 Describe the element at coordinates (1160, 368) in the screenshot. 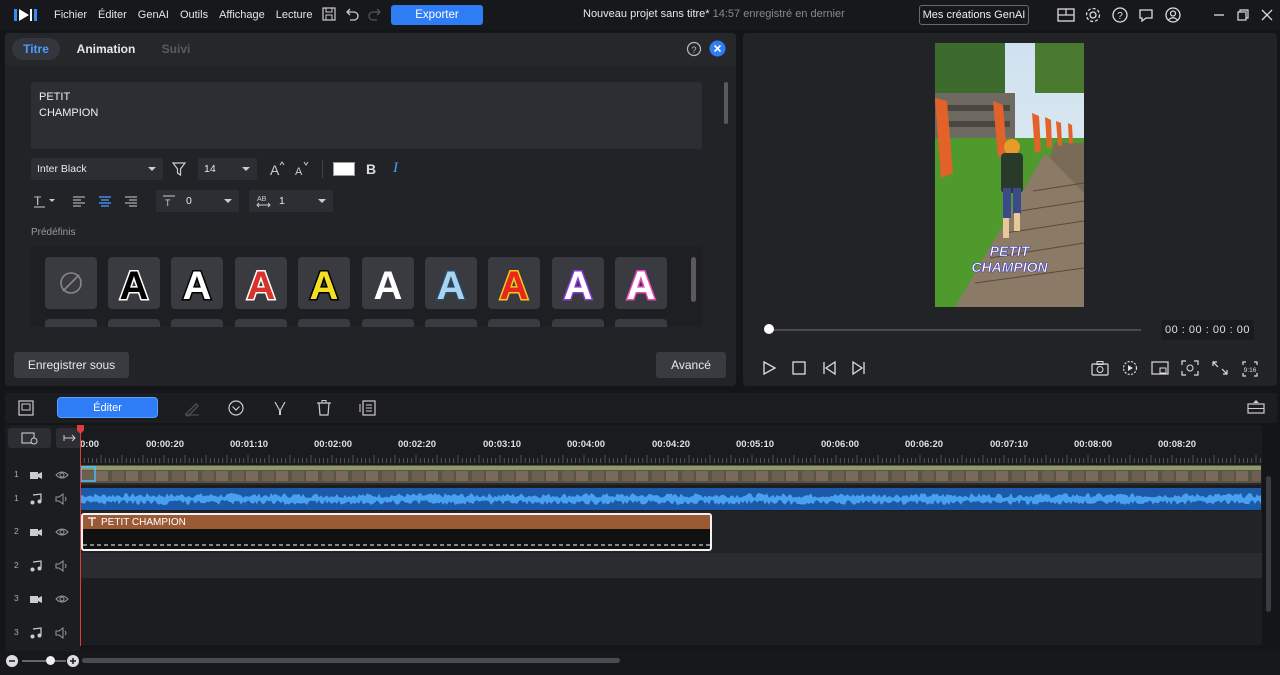

I see `display-quality-icon` at that location.